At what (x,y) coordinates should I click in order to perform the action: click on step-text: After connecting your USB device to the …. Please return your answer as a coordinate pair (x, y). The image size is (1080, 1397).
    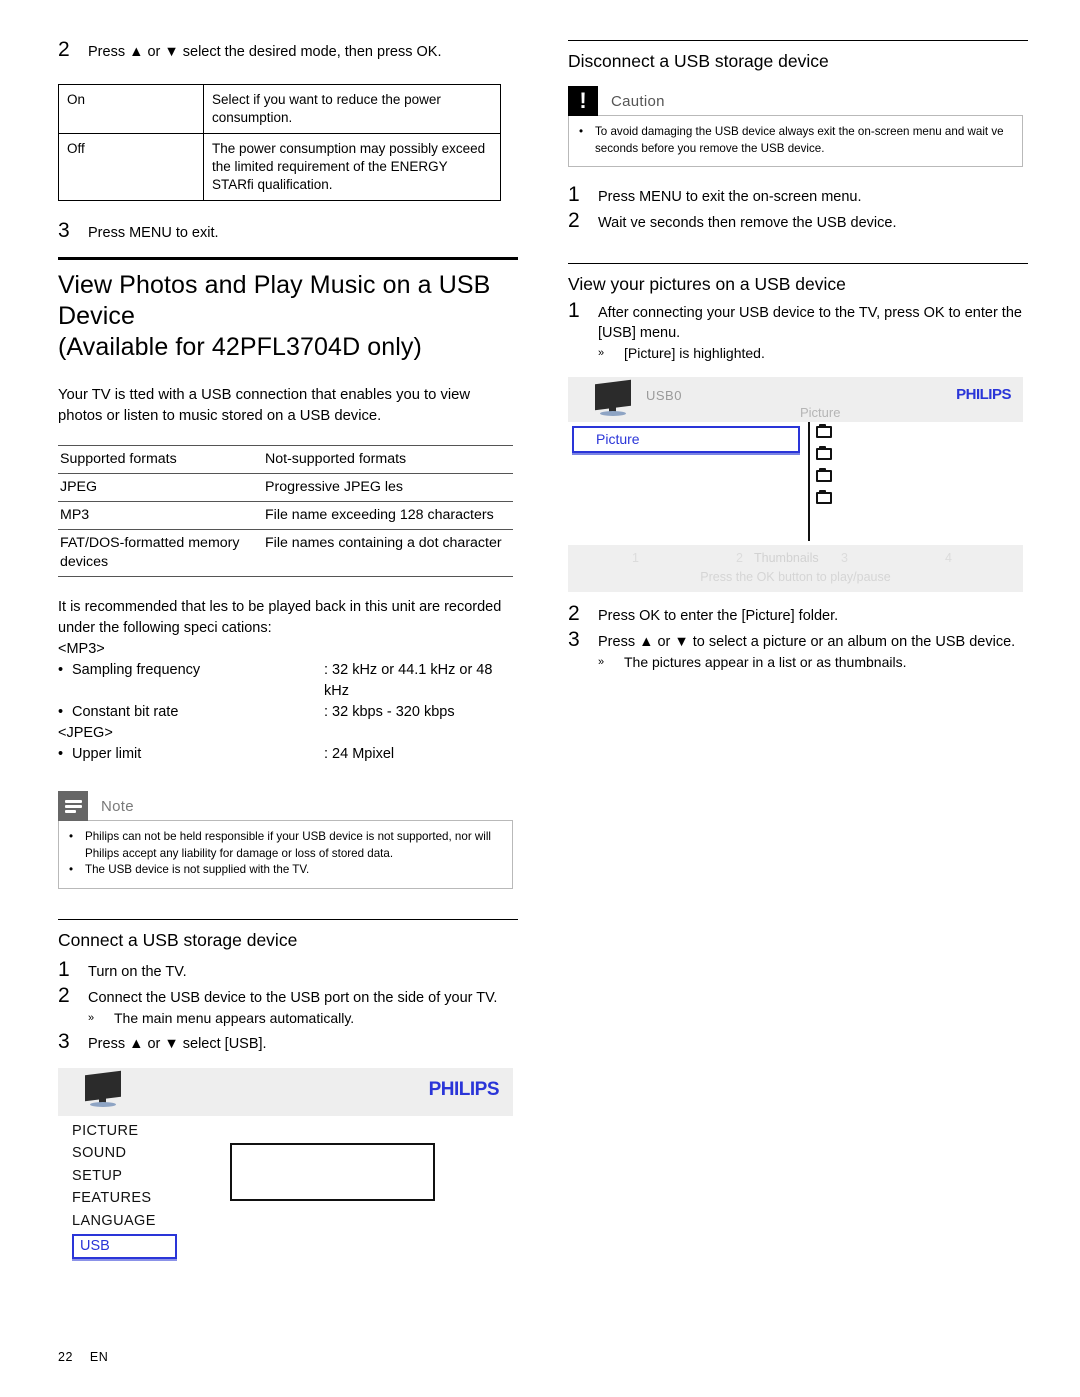
    Looking at the image, I should click on (810, 323).